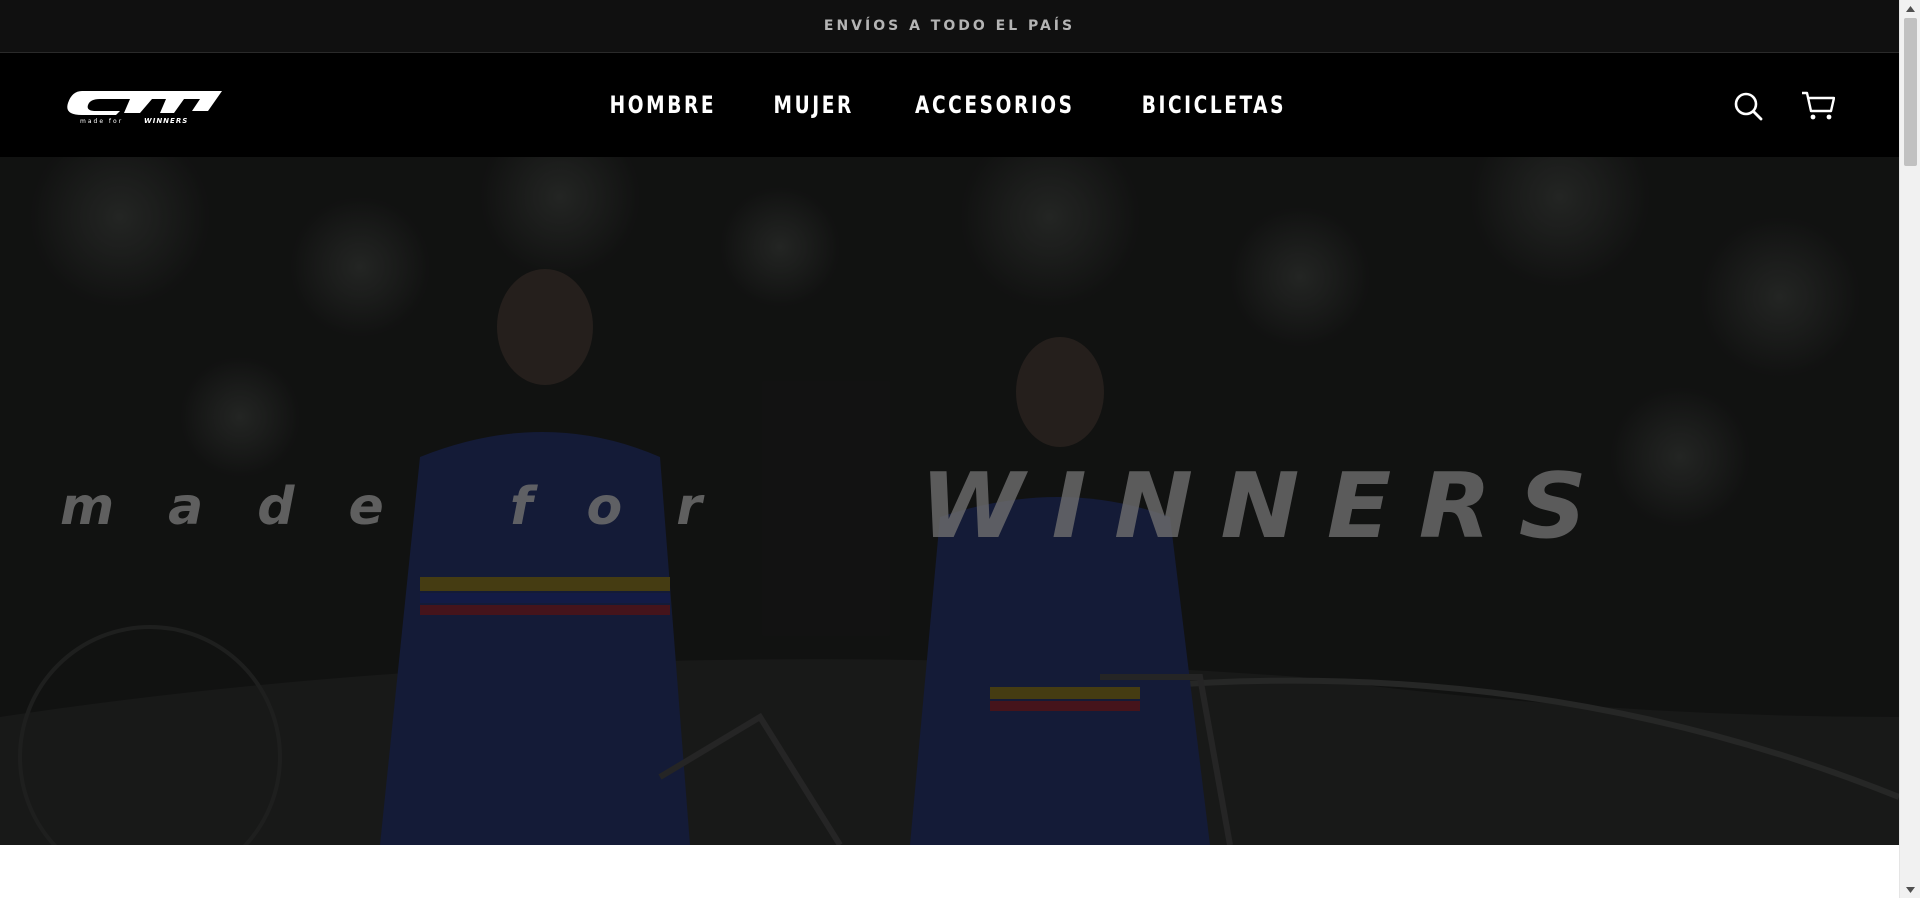 Image resolution: width=1920 pixels, height=898 pixels. What do you see at coordinates (408, 507) in the screenshot?
I see `tagline-made-for: made for` at bounding box center [408, 507].